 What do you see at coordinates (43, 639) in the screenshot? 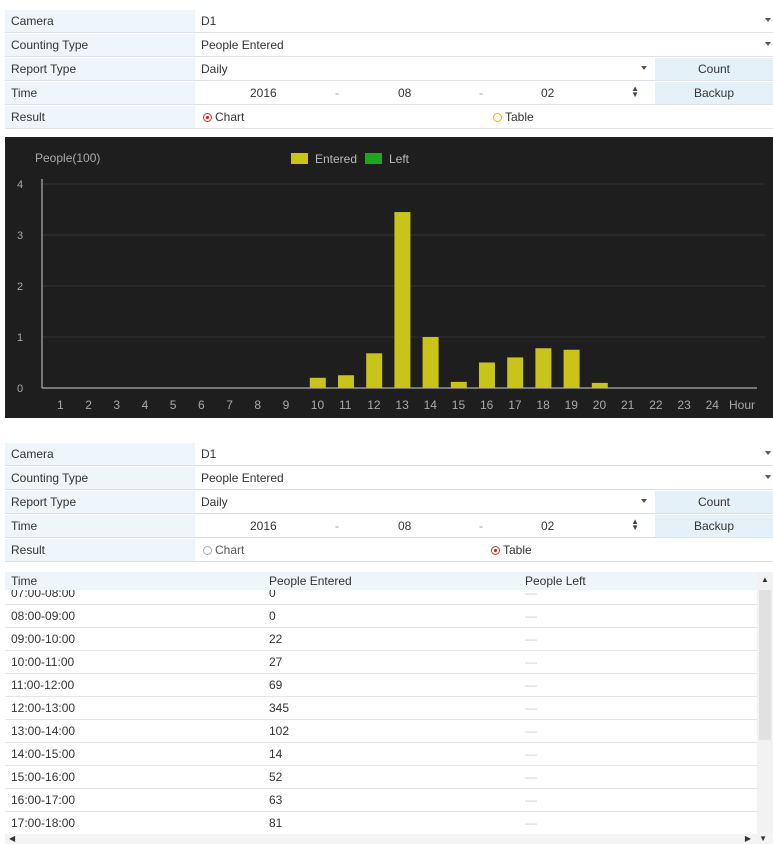
I see `cell-time: 09:00-10:00` at bounding box center [43, 639].